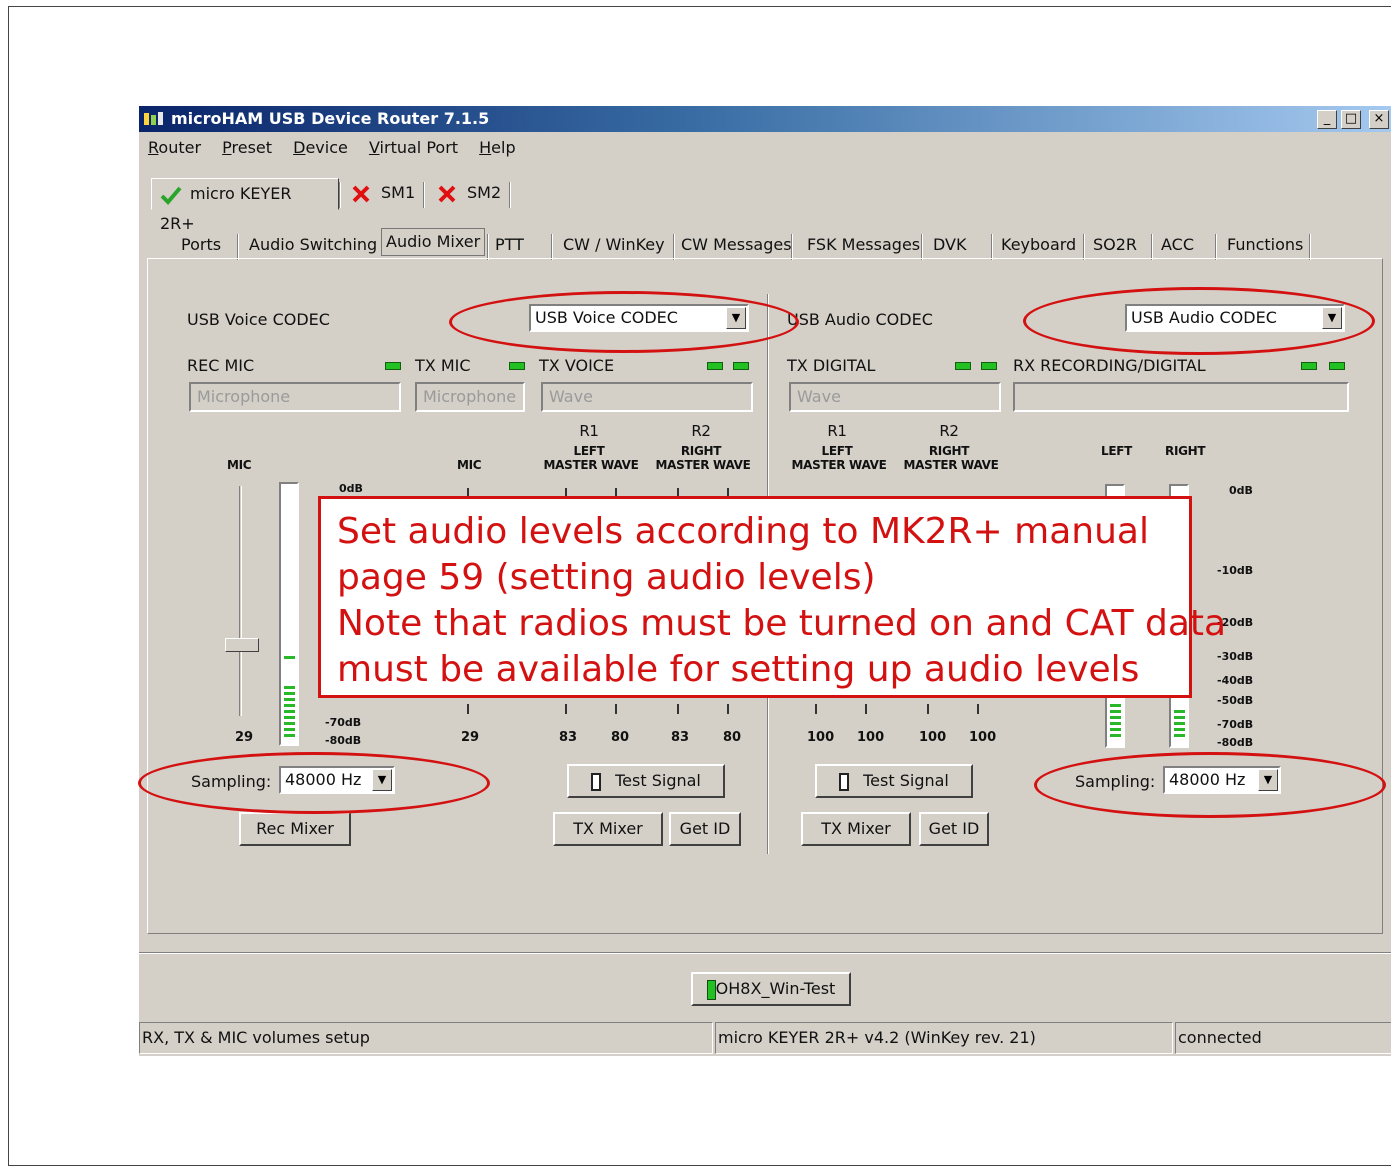 This screenshot has height=1166, width=1391. What do you see at coordinates (1210, 785) in the screenshot?
I see `highlight-ellipse-audio-sampling` at bounding box center [1210, 785].